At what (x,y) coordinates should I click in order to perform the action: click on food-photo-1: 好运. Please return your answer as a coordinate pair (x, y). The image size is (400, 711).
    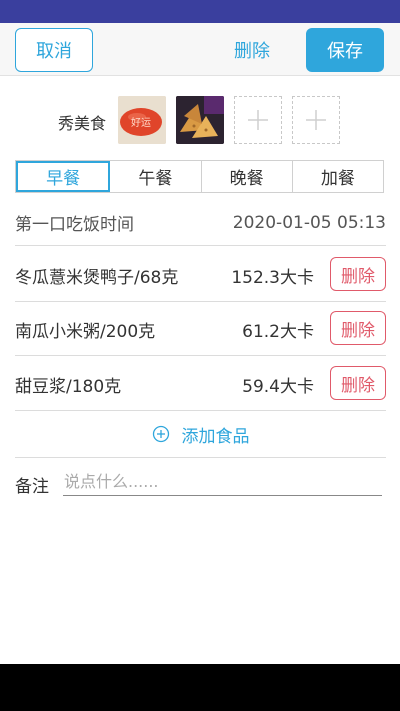
    Looking at the image, I should click on (142, 120).